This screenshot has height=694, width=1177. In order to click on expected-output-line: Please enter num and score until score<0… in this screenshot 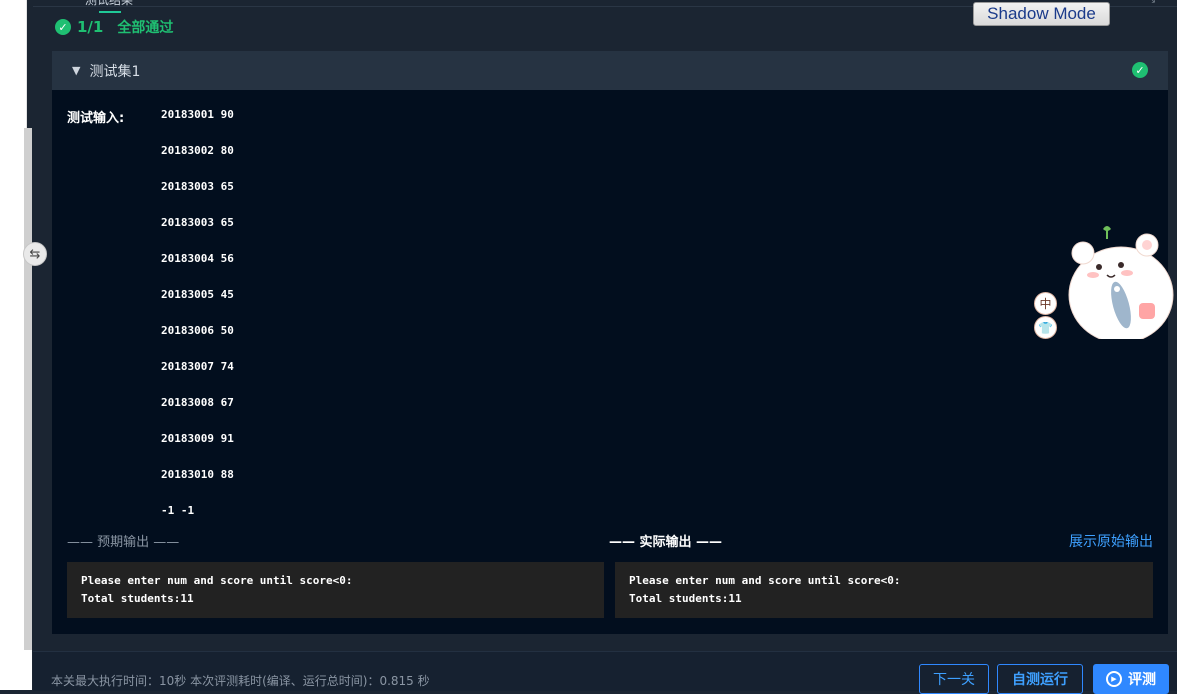, I will do `click(217, 580)`.